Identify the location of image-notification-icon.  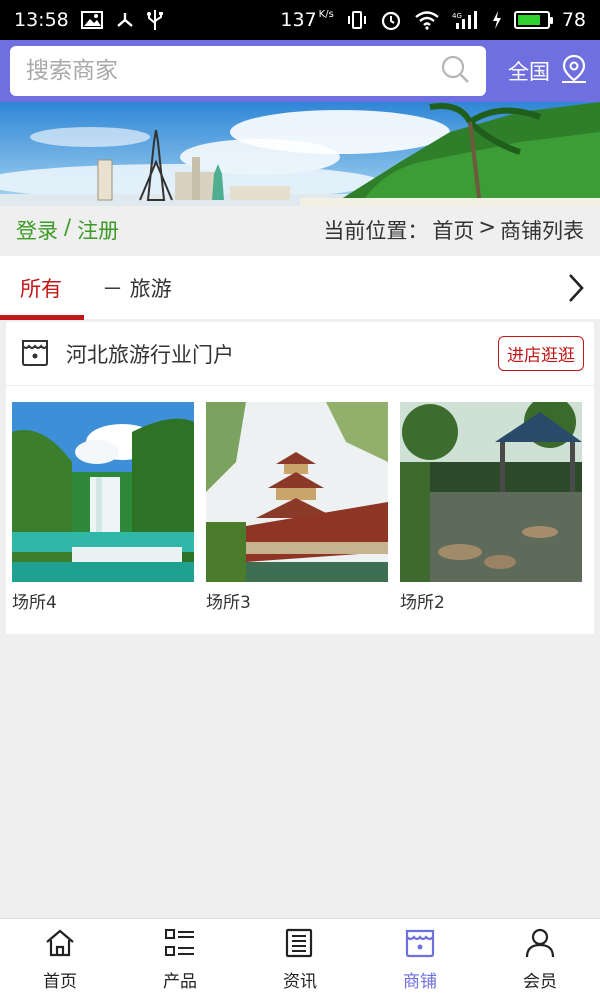
(91, 20).